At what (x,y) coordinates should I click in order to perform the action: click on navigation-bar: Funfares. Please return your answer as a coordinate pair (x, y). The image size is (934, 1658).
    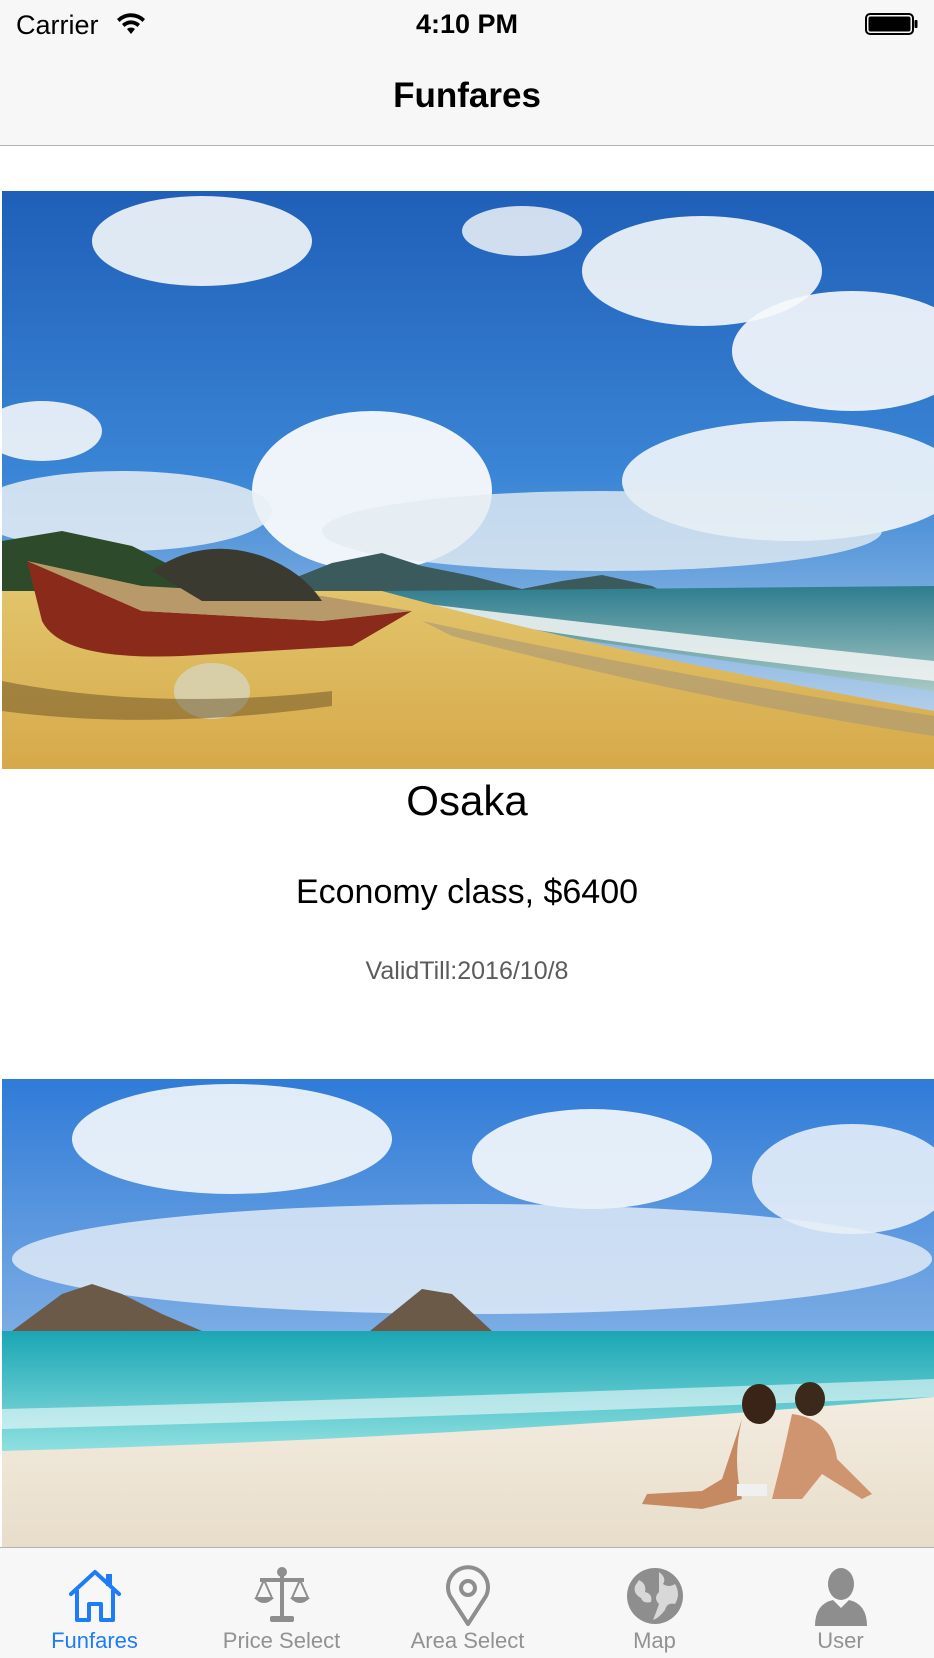
    Looking at the image, I should click on (467, 98).